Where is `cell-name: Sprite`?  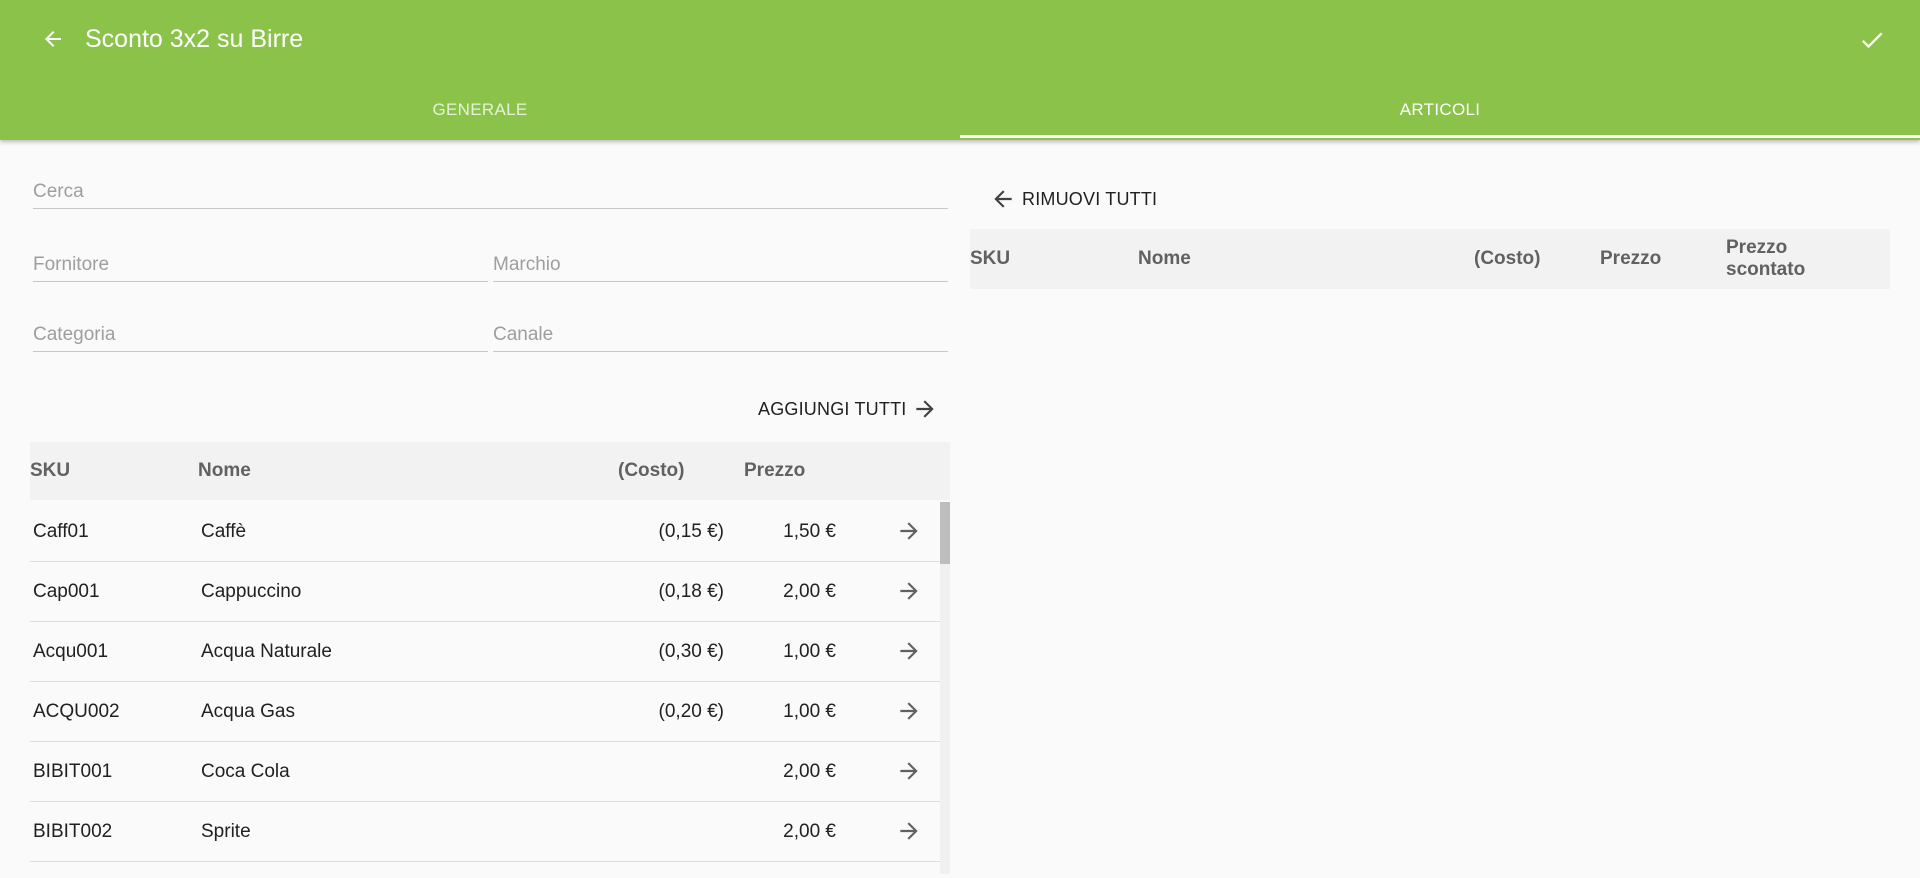 cell-name: Sprite is located at coordinates (226, 831).